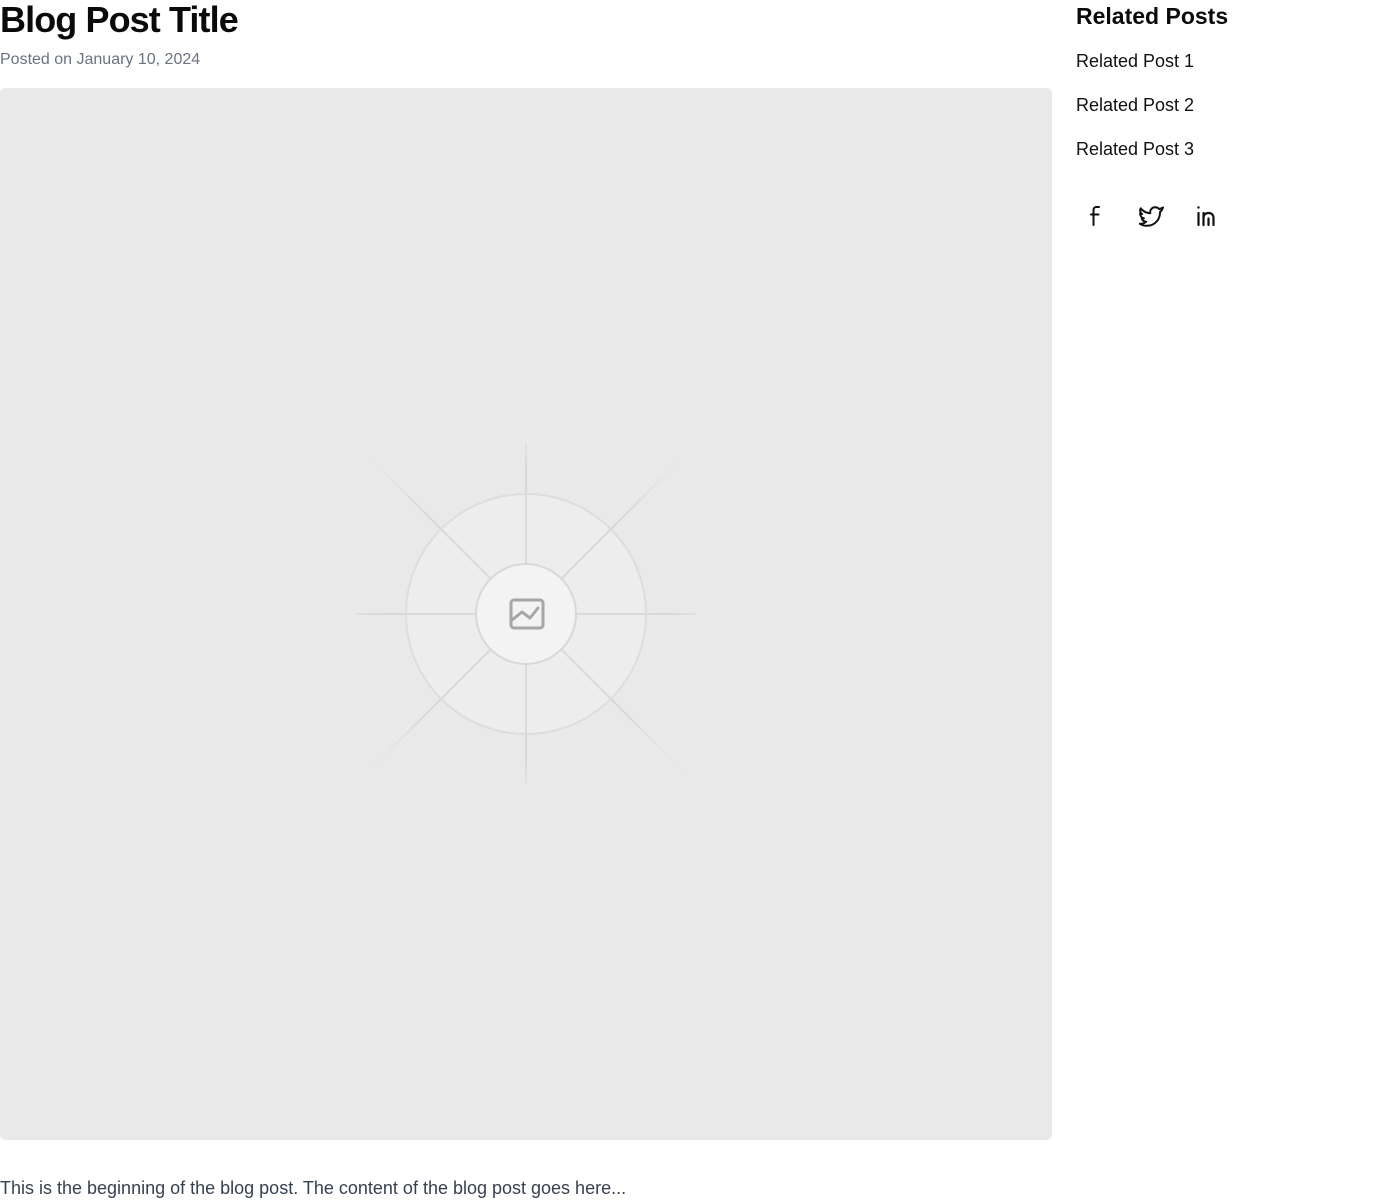 This screenshot has height=1204, width=1376. I want to click on linkedin-icon, so click(1206, 216).